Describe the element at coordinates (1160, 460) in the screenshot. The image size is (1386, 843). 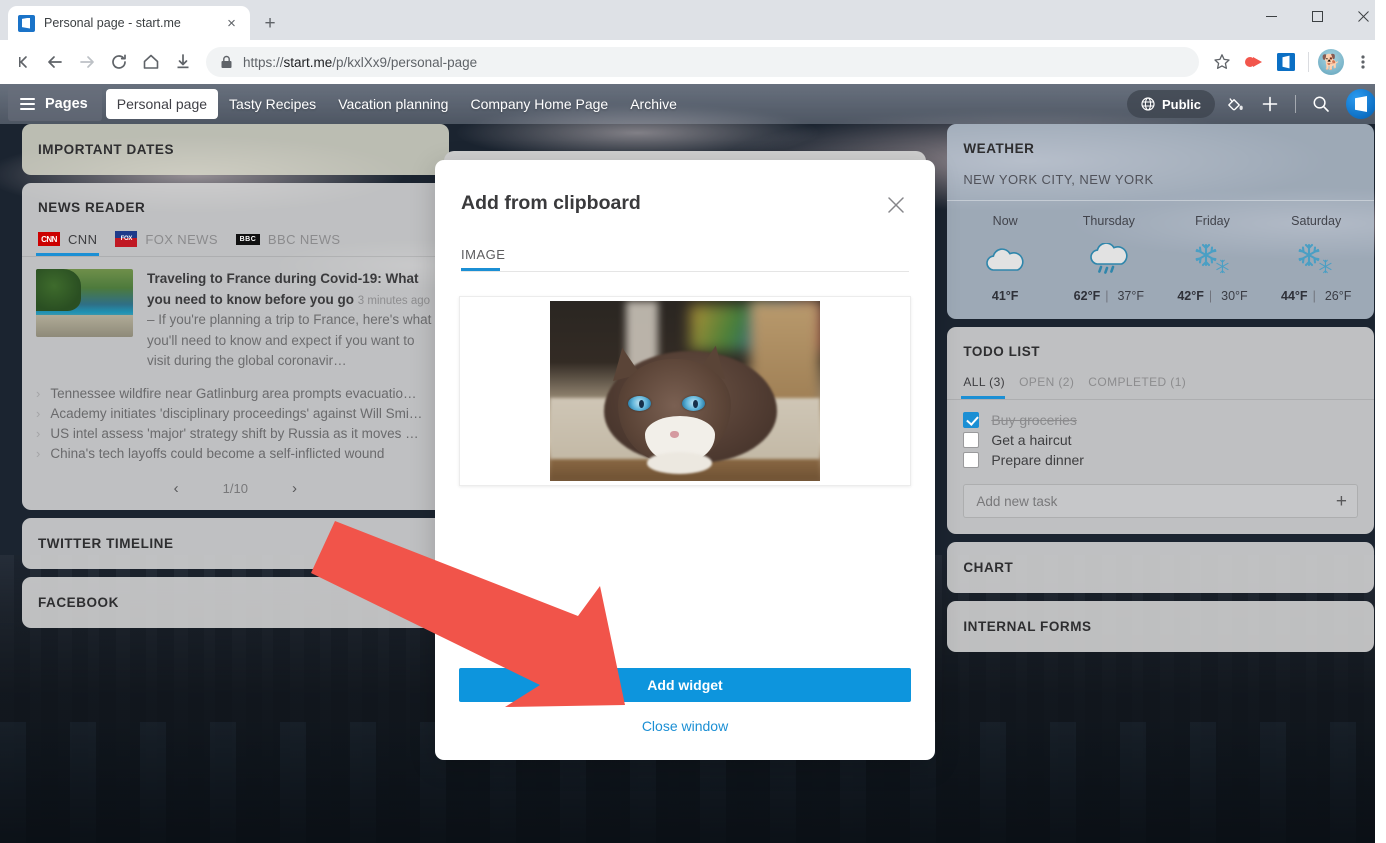
I see `todo-item: Prepare dinner` at that location.